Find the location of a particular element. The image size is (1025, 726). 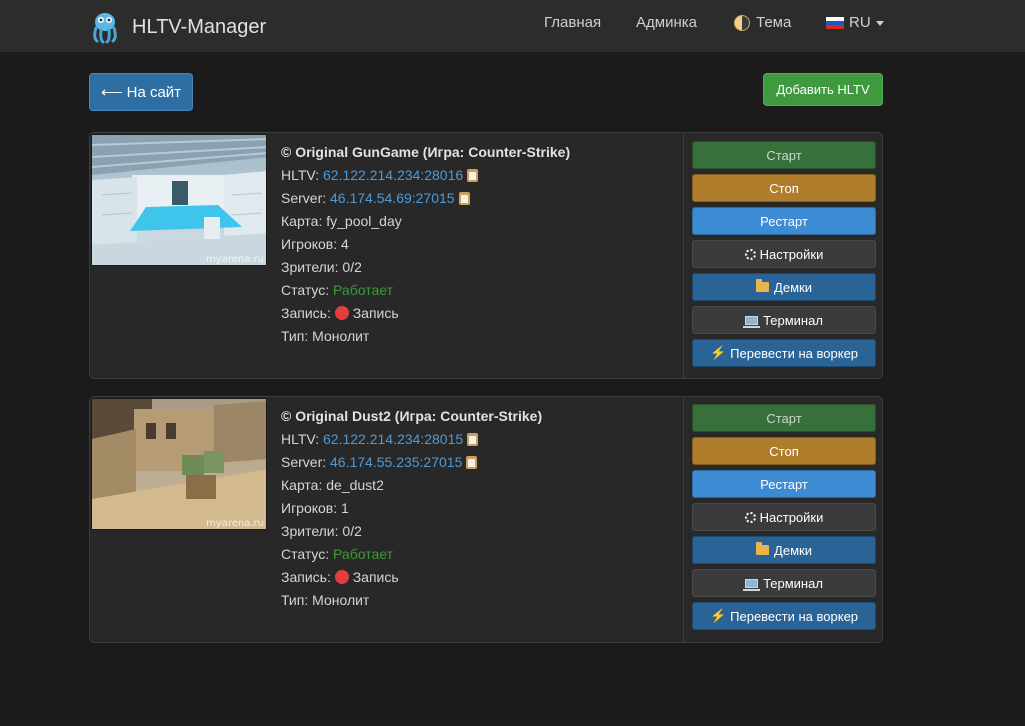

language-dropdown: RU is located at coordinates (855, 22).